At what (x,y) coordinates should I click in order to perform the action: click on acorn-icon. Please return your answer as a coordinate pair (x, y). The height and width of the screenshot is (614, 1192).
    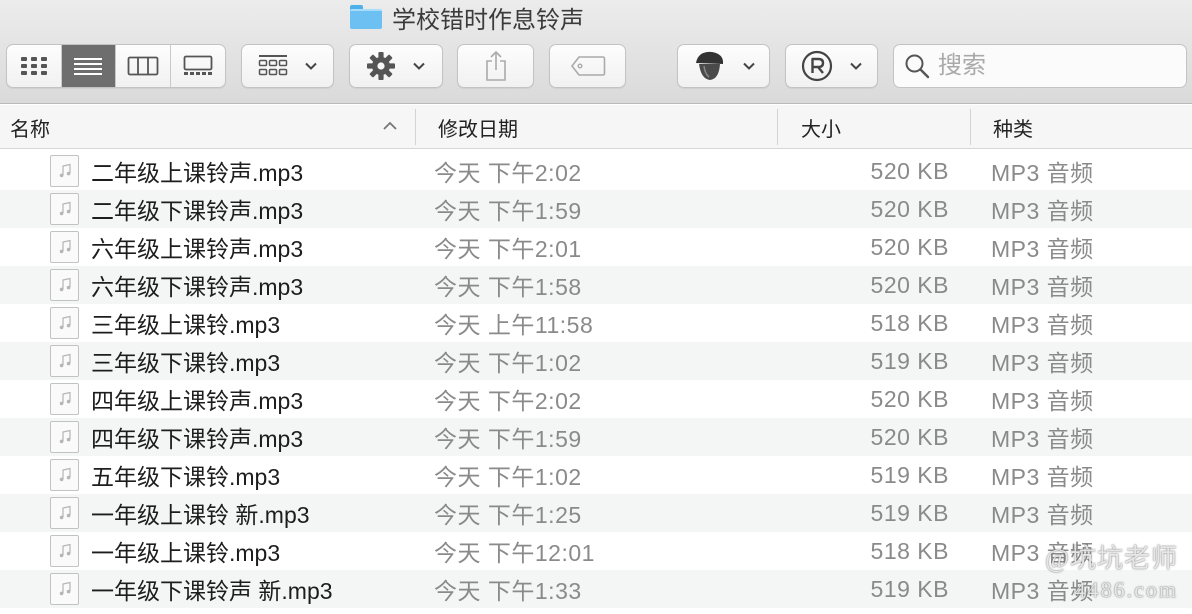
    Looking at the image, I should click on (709, 65).